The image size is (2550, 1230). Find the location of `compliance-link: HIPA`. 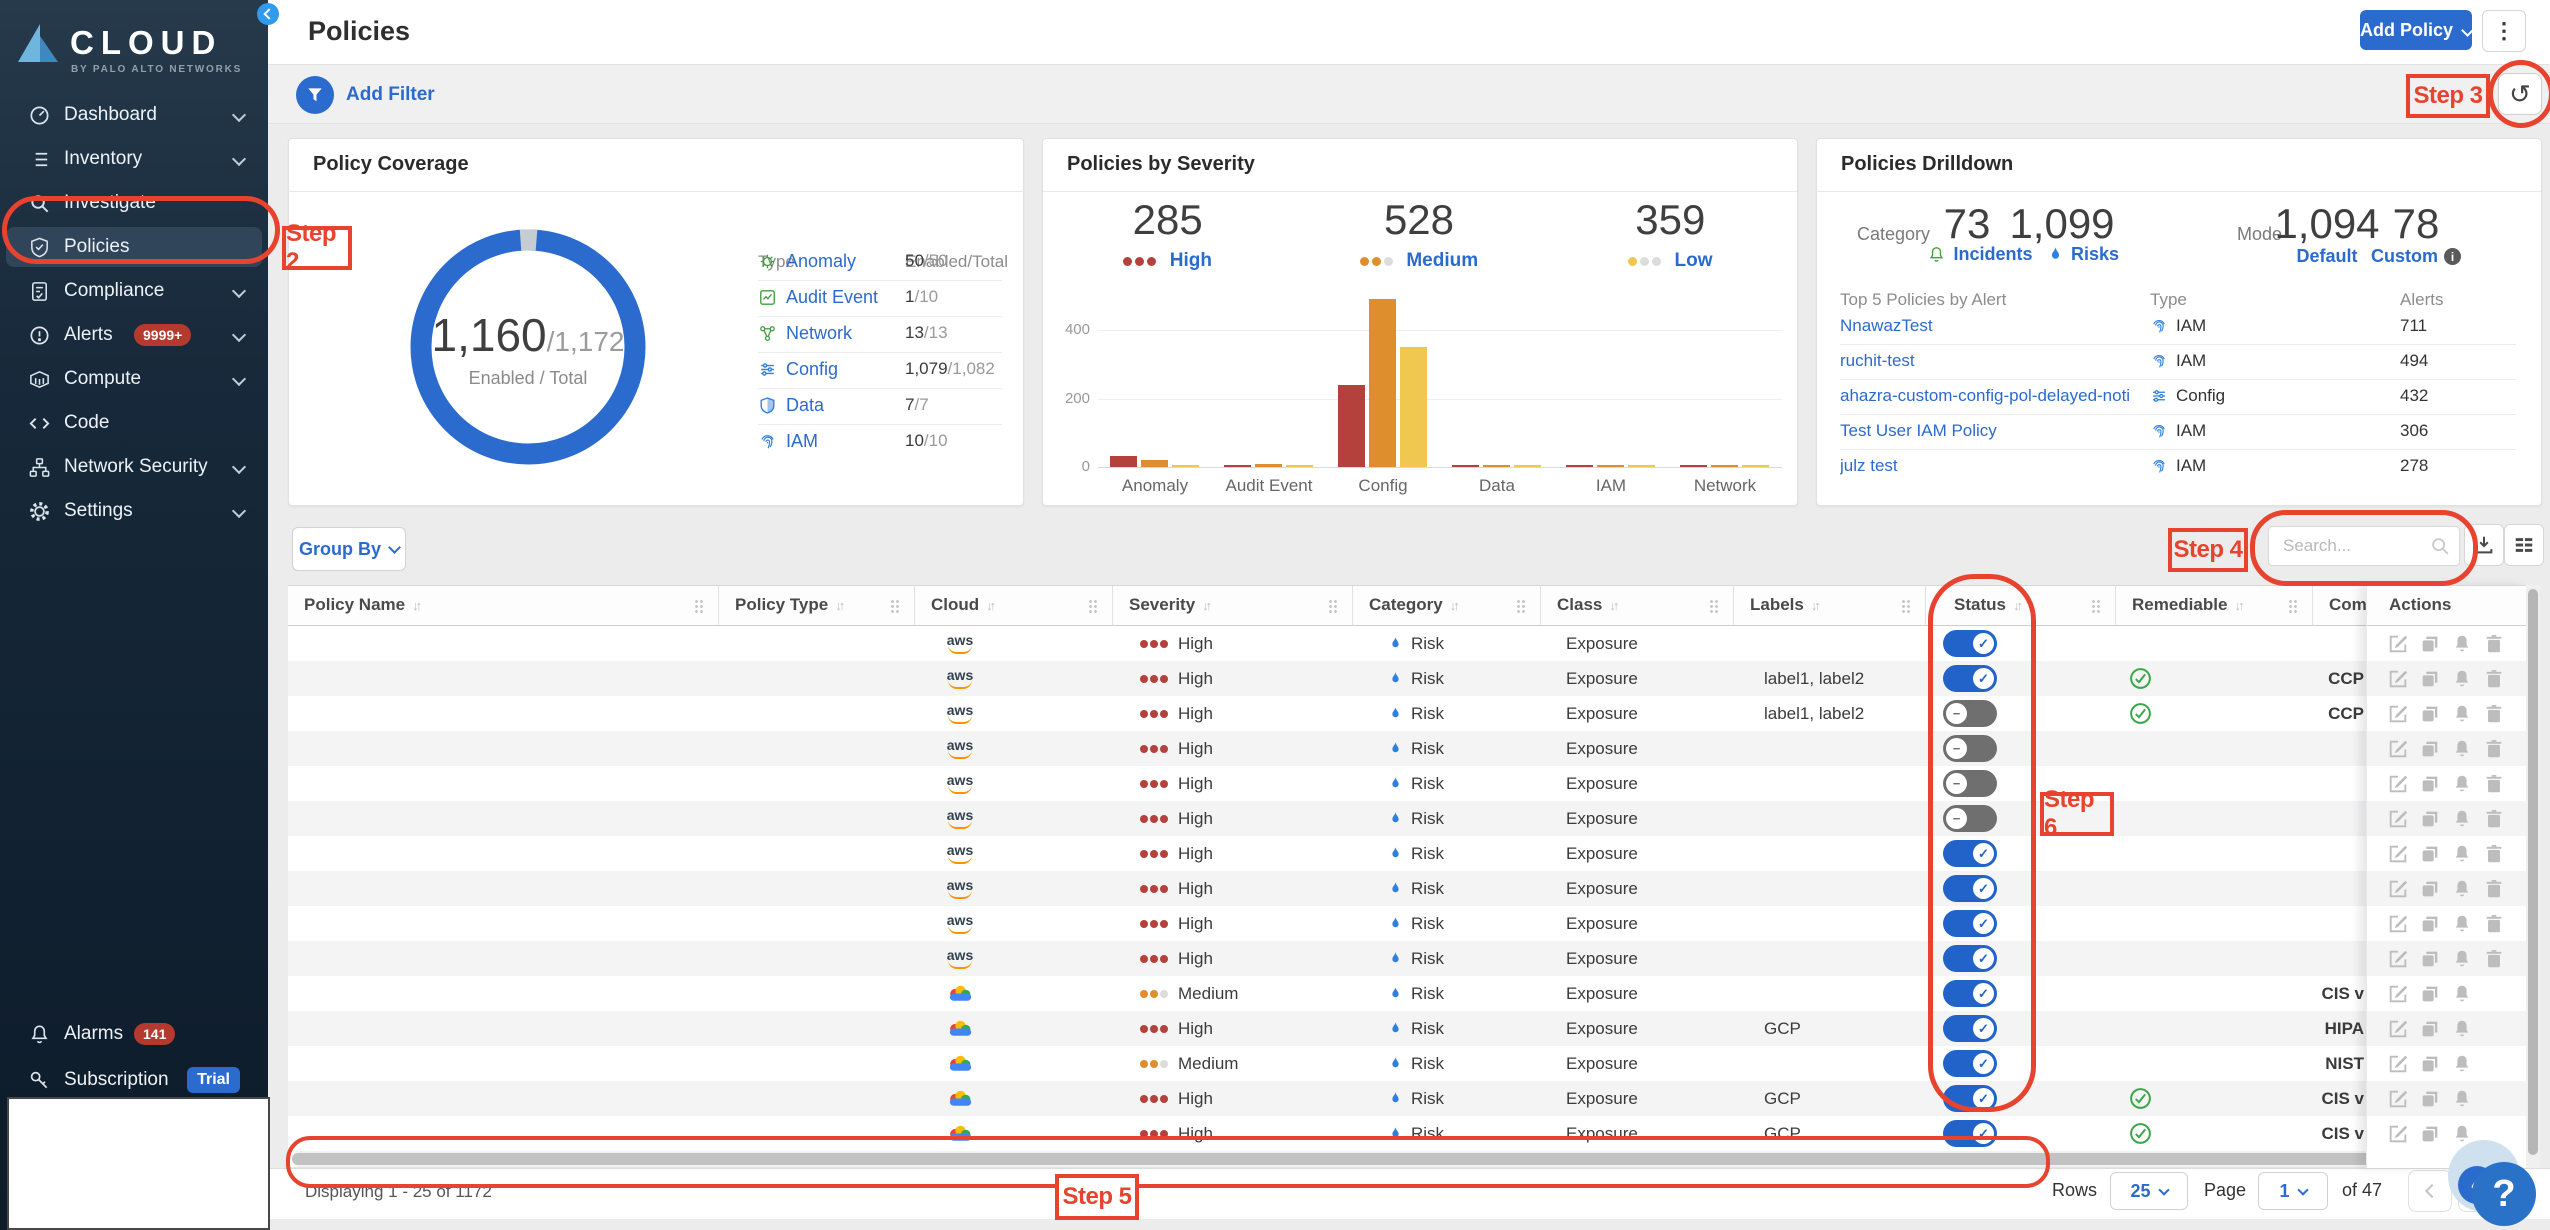

compliance-link: HIPA is located at coordinates (2321, 1028).